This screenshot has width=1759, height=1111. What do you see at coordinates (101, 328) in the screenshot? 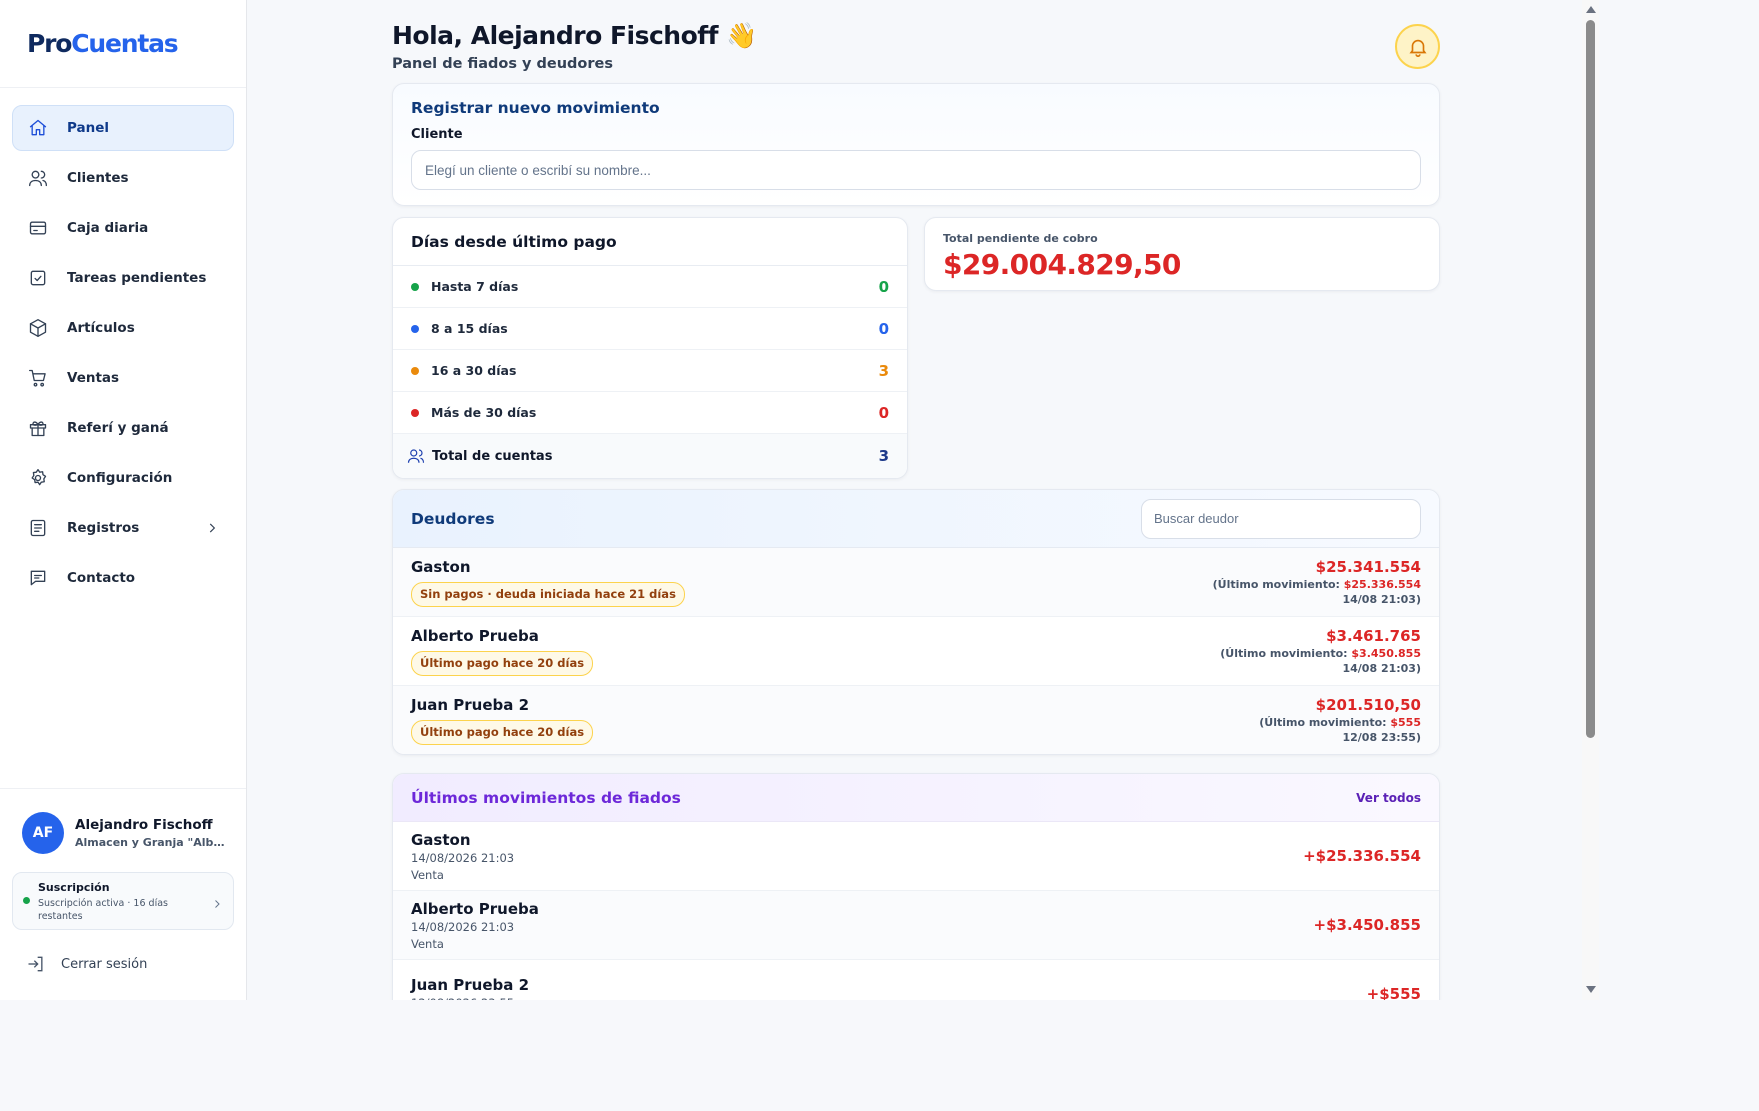
I see `sidebar-item-label: Artículos` at bounding box center [101, 328].